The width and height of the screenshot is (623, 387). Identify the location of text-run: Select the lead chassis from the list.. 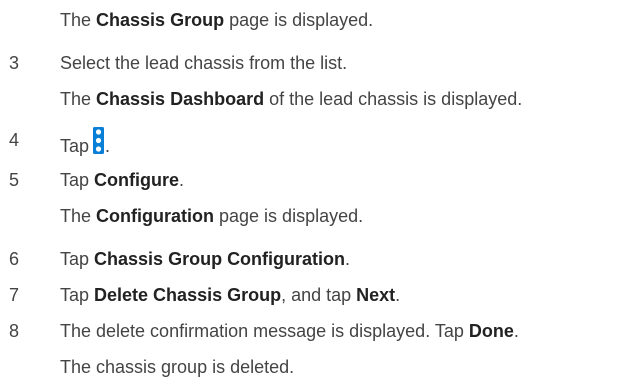
(204, 63).